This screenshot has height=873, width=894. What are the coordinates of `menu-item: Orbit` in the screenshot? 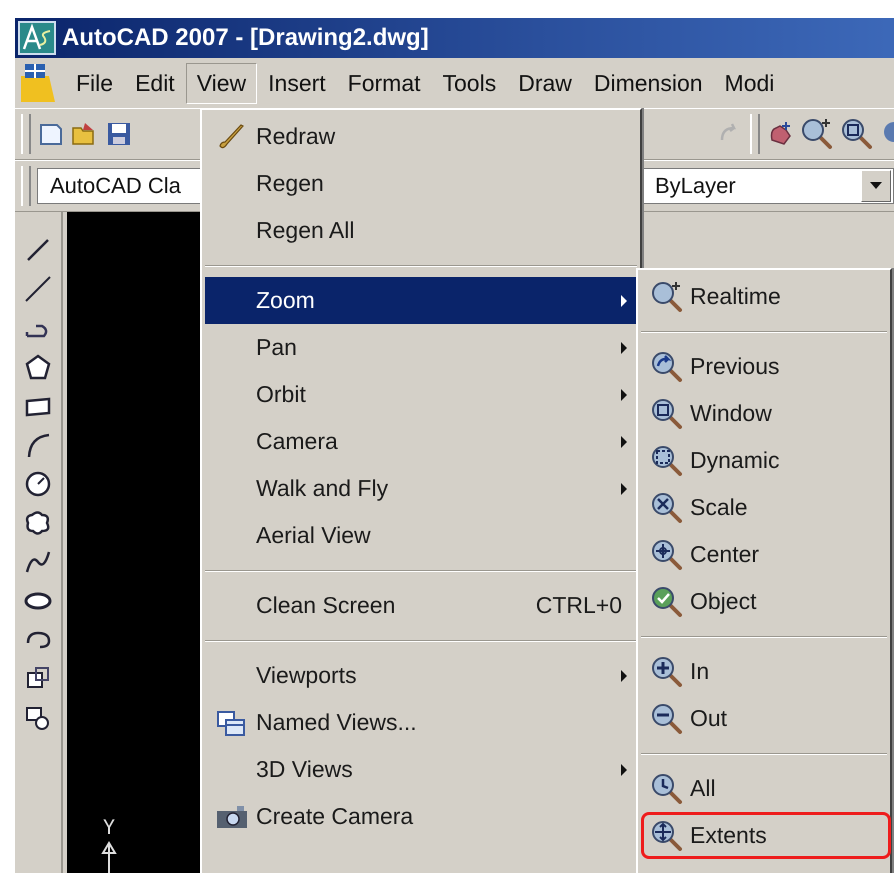 It's located at (421, 394).